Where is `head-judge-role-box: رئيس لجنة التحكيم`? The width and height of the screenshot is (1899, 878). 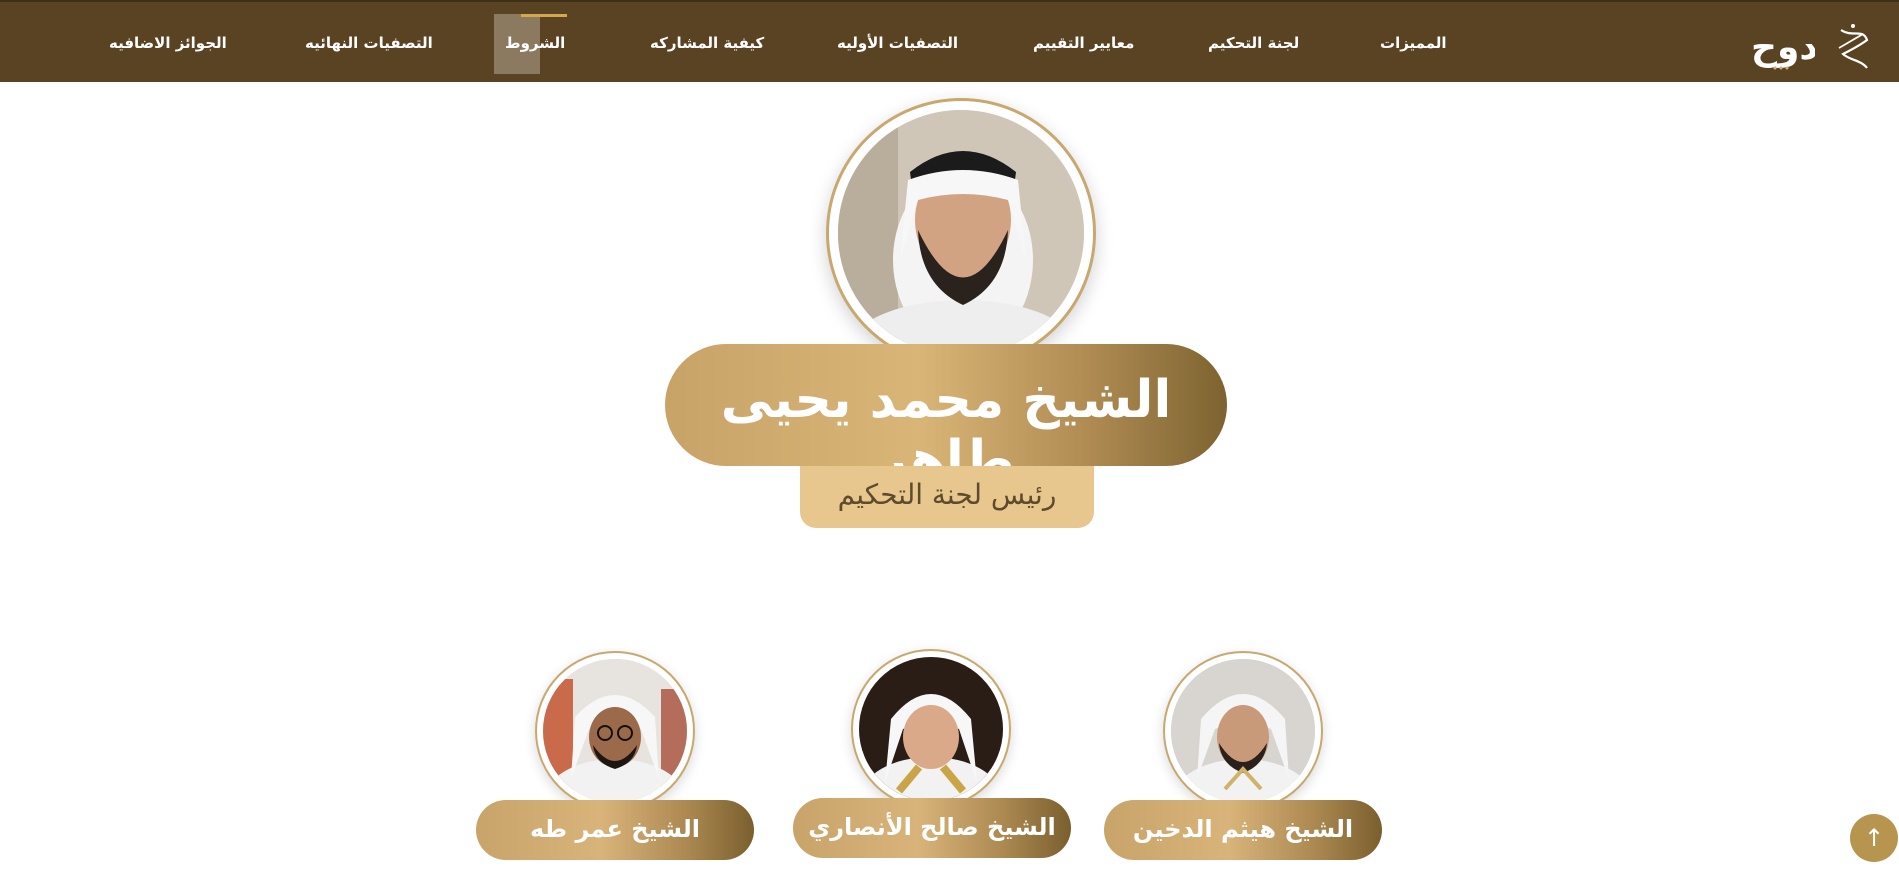 head-judge-role-box: رئيس لجنة التحكيم is located at coordinates (947, 497).